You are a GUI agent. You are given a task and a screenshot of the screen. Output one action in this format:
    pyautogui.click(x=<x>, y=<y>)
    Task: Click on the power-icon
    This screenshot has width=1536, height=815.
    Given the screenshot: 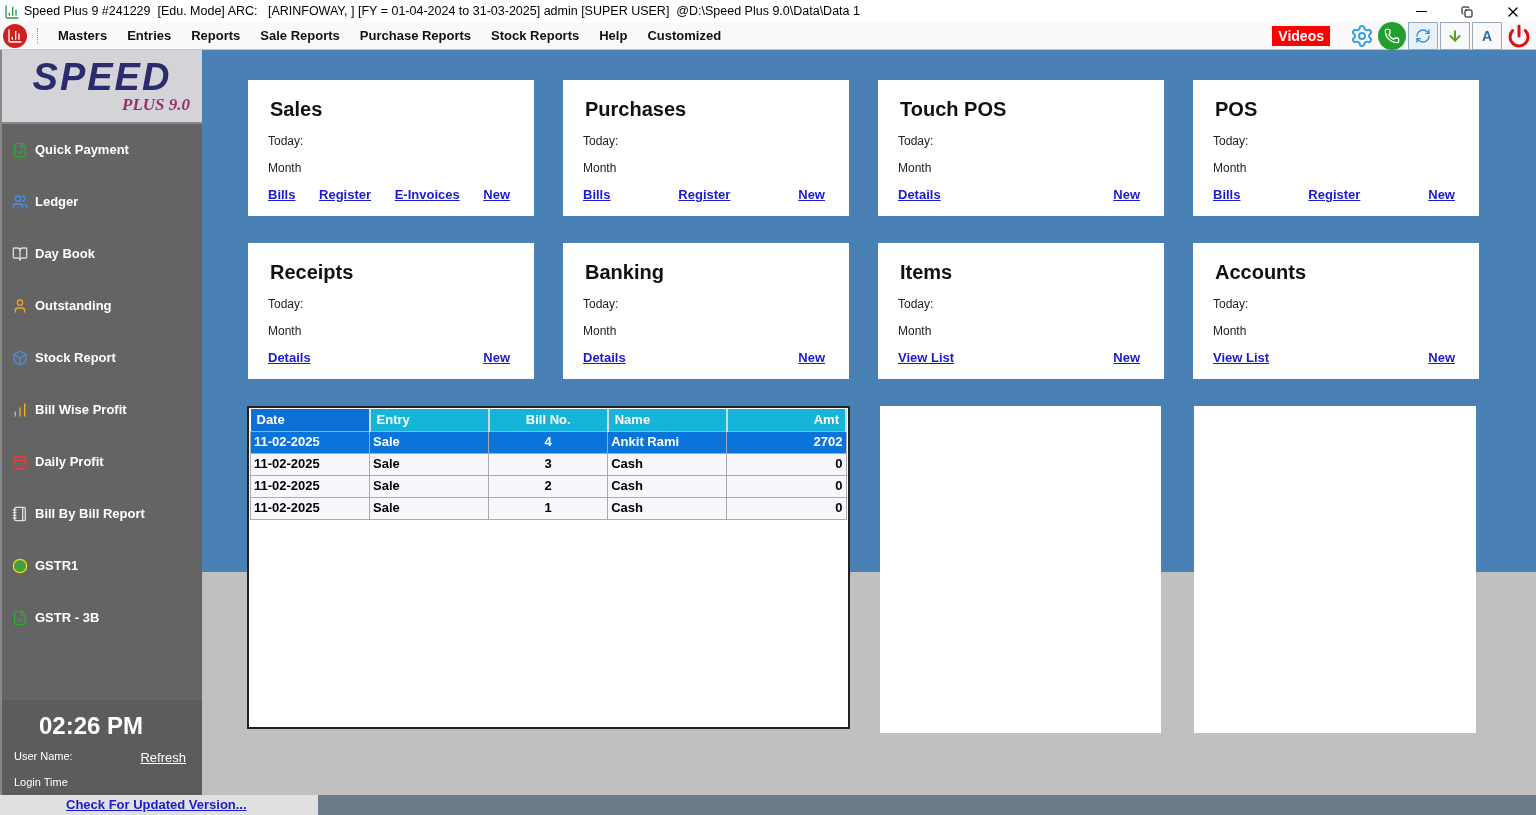 What is the action you would take?
    pyautogui.click(x=1519, y=36)
    